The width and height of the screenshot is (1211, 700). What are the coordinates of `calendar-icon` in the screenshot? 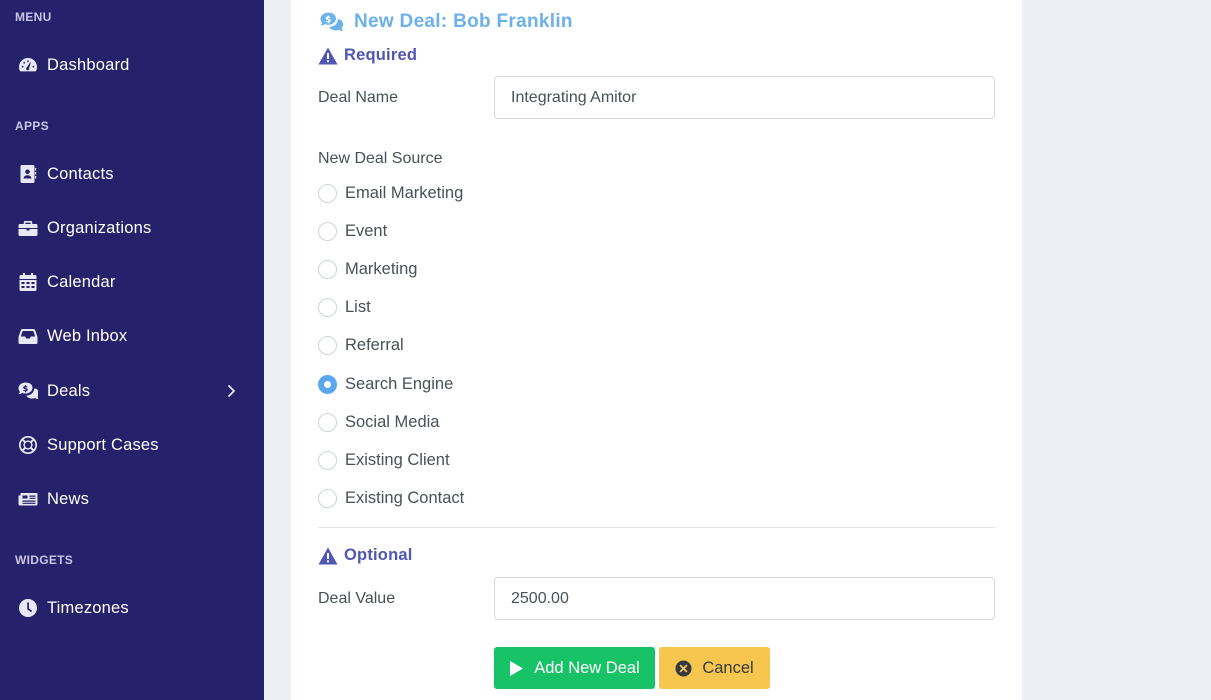 It's located at (28, 282).